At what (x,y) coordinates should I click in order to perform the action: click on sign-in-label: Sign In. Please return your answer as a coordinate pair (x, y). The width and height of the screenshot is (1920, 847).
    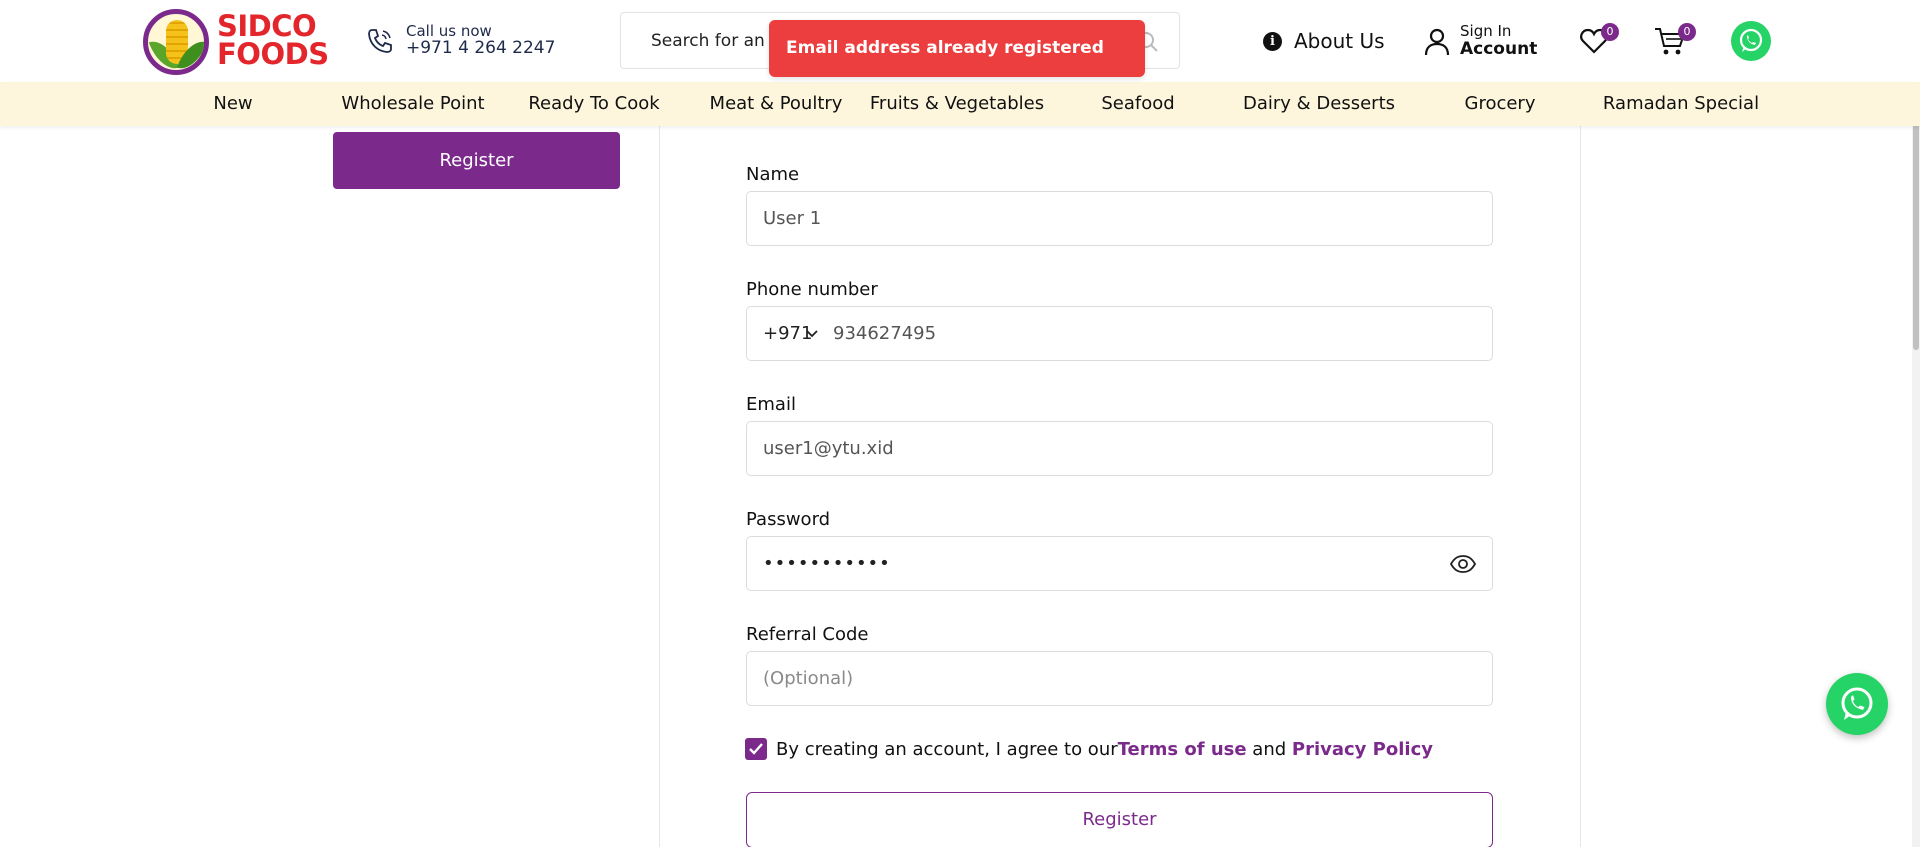
    Looking at the image, I should click on (1486, 31).